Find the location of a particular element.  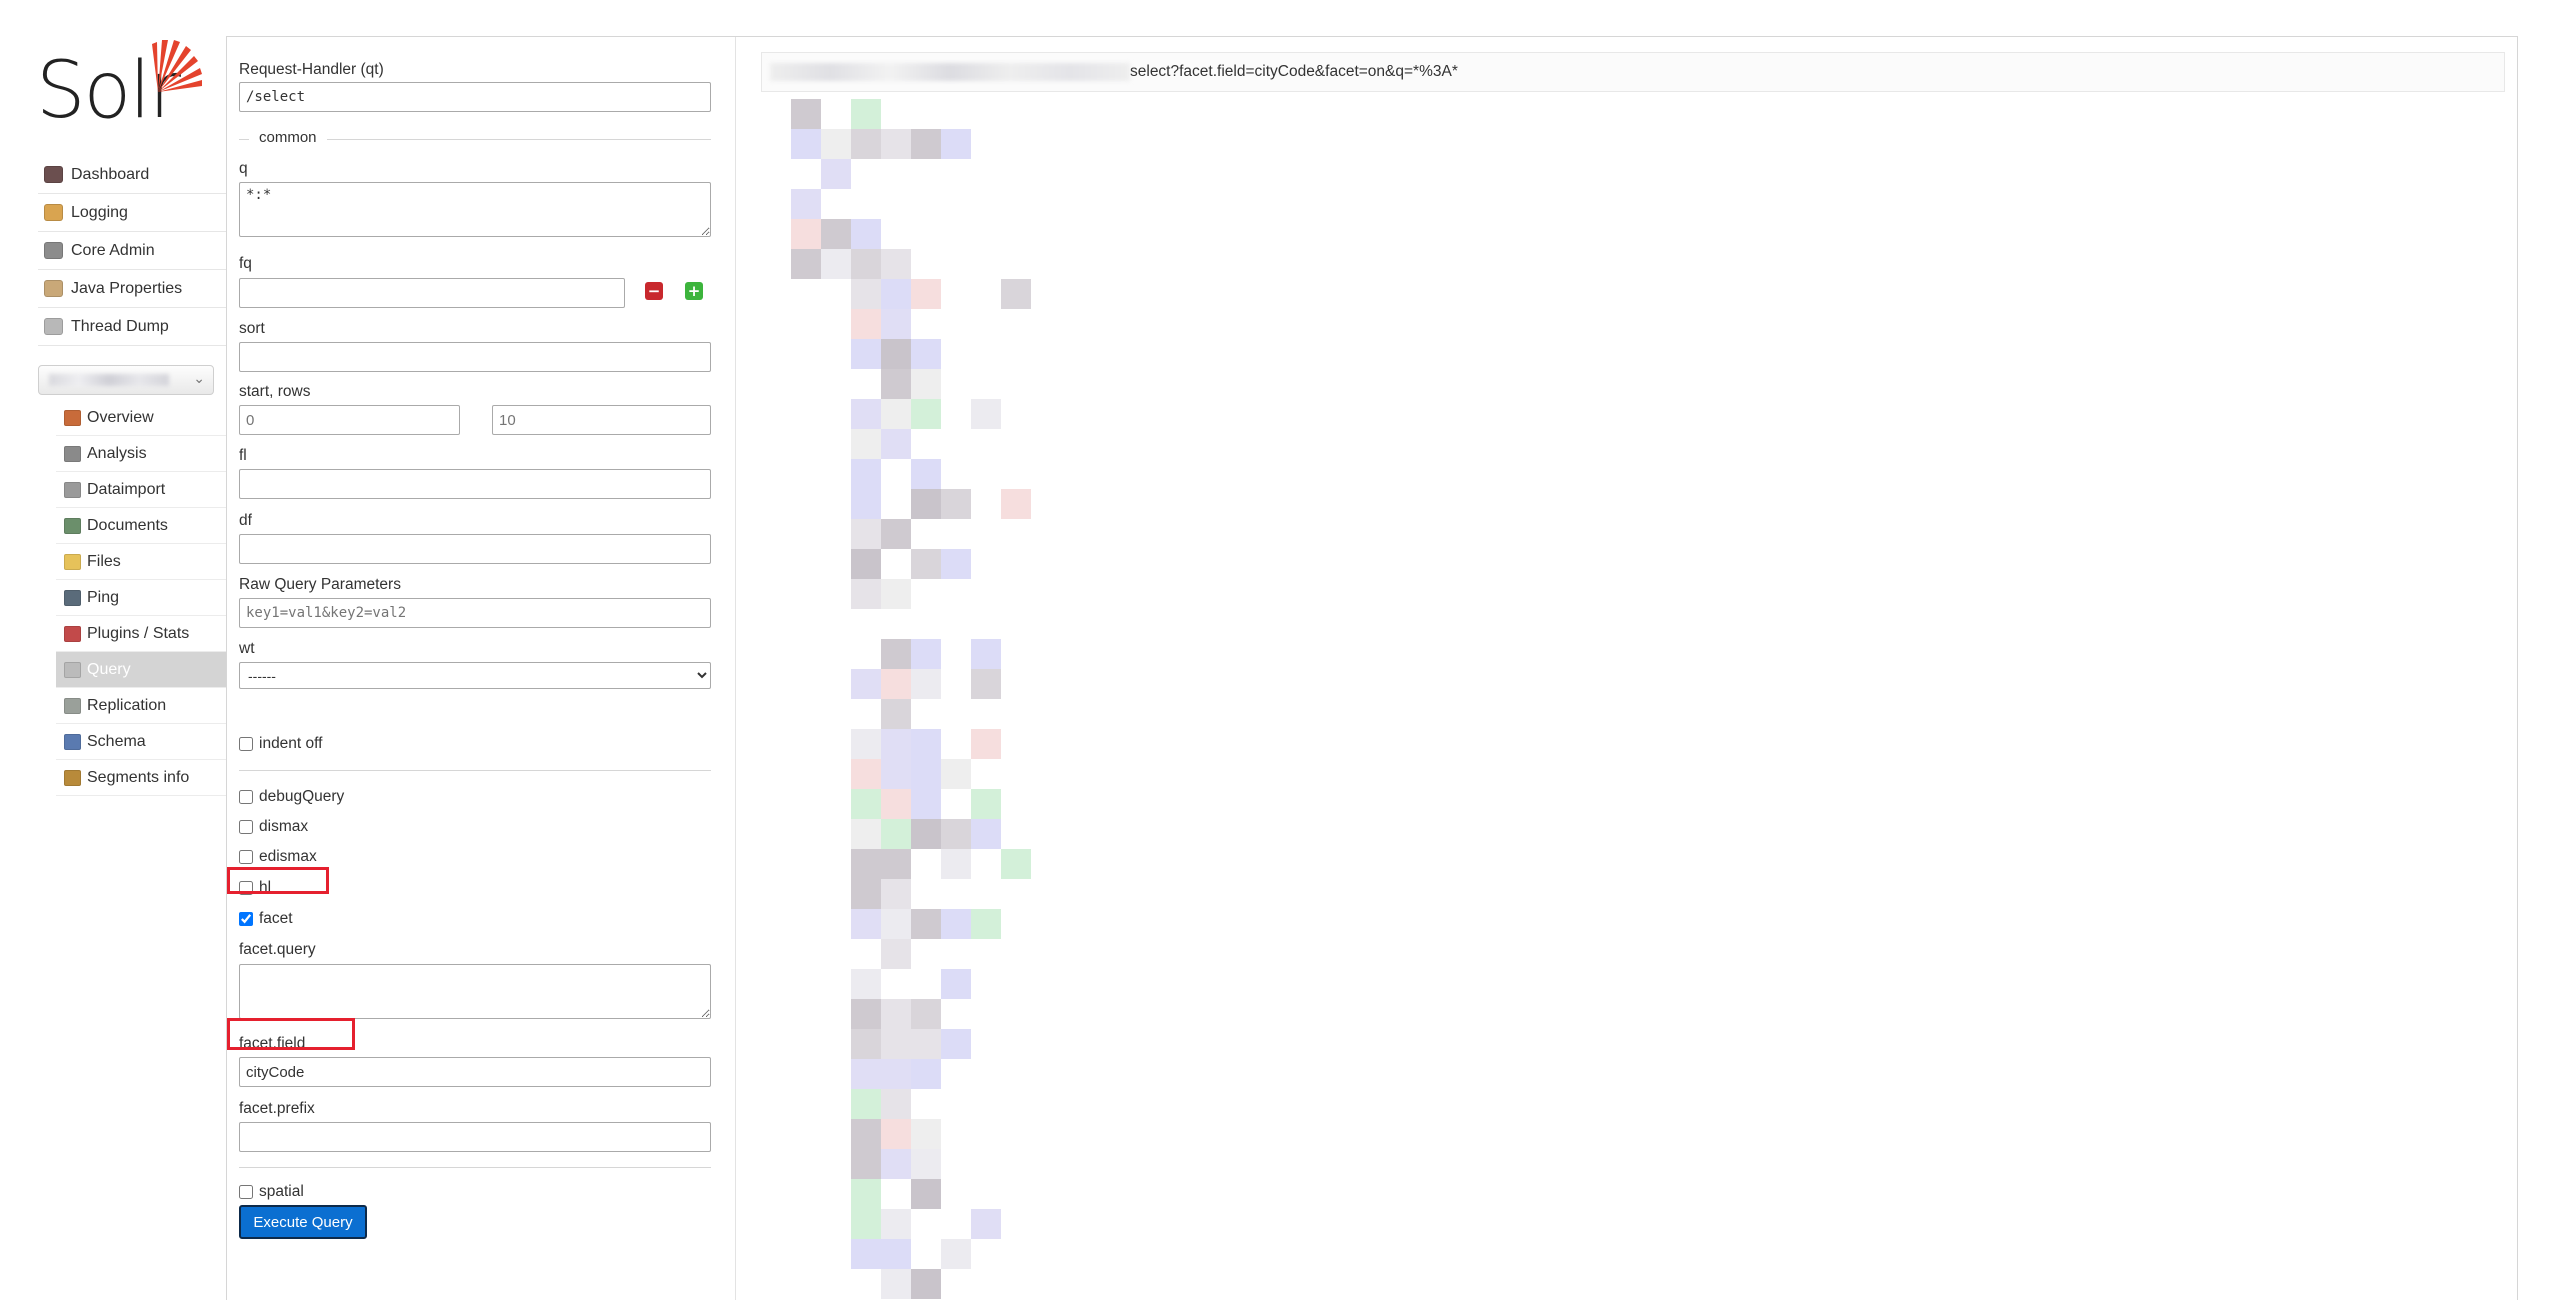

wt-select: ------ is located at coordinates (475, 675).